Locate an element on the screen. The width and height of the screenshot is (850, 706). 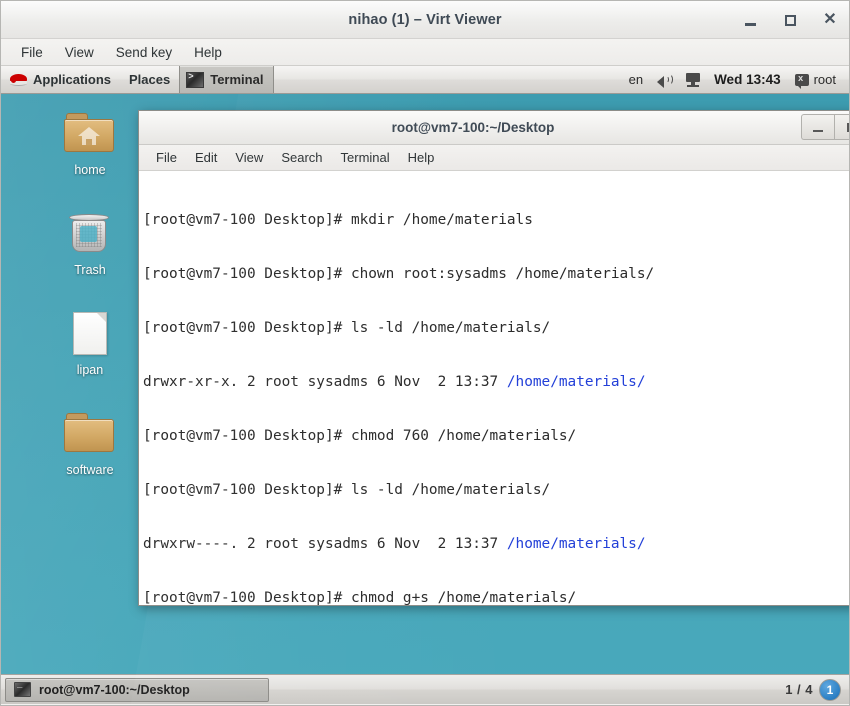
terminal-command: chown root:sysadms /home/materials/ is located at coordinates (502, 274).